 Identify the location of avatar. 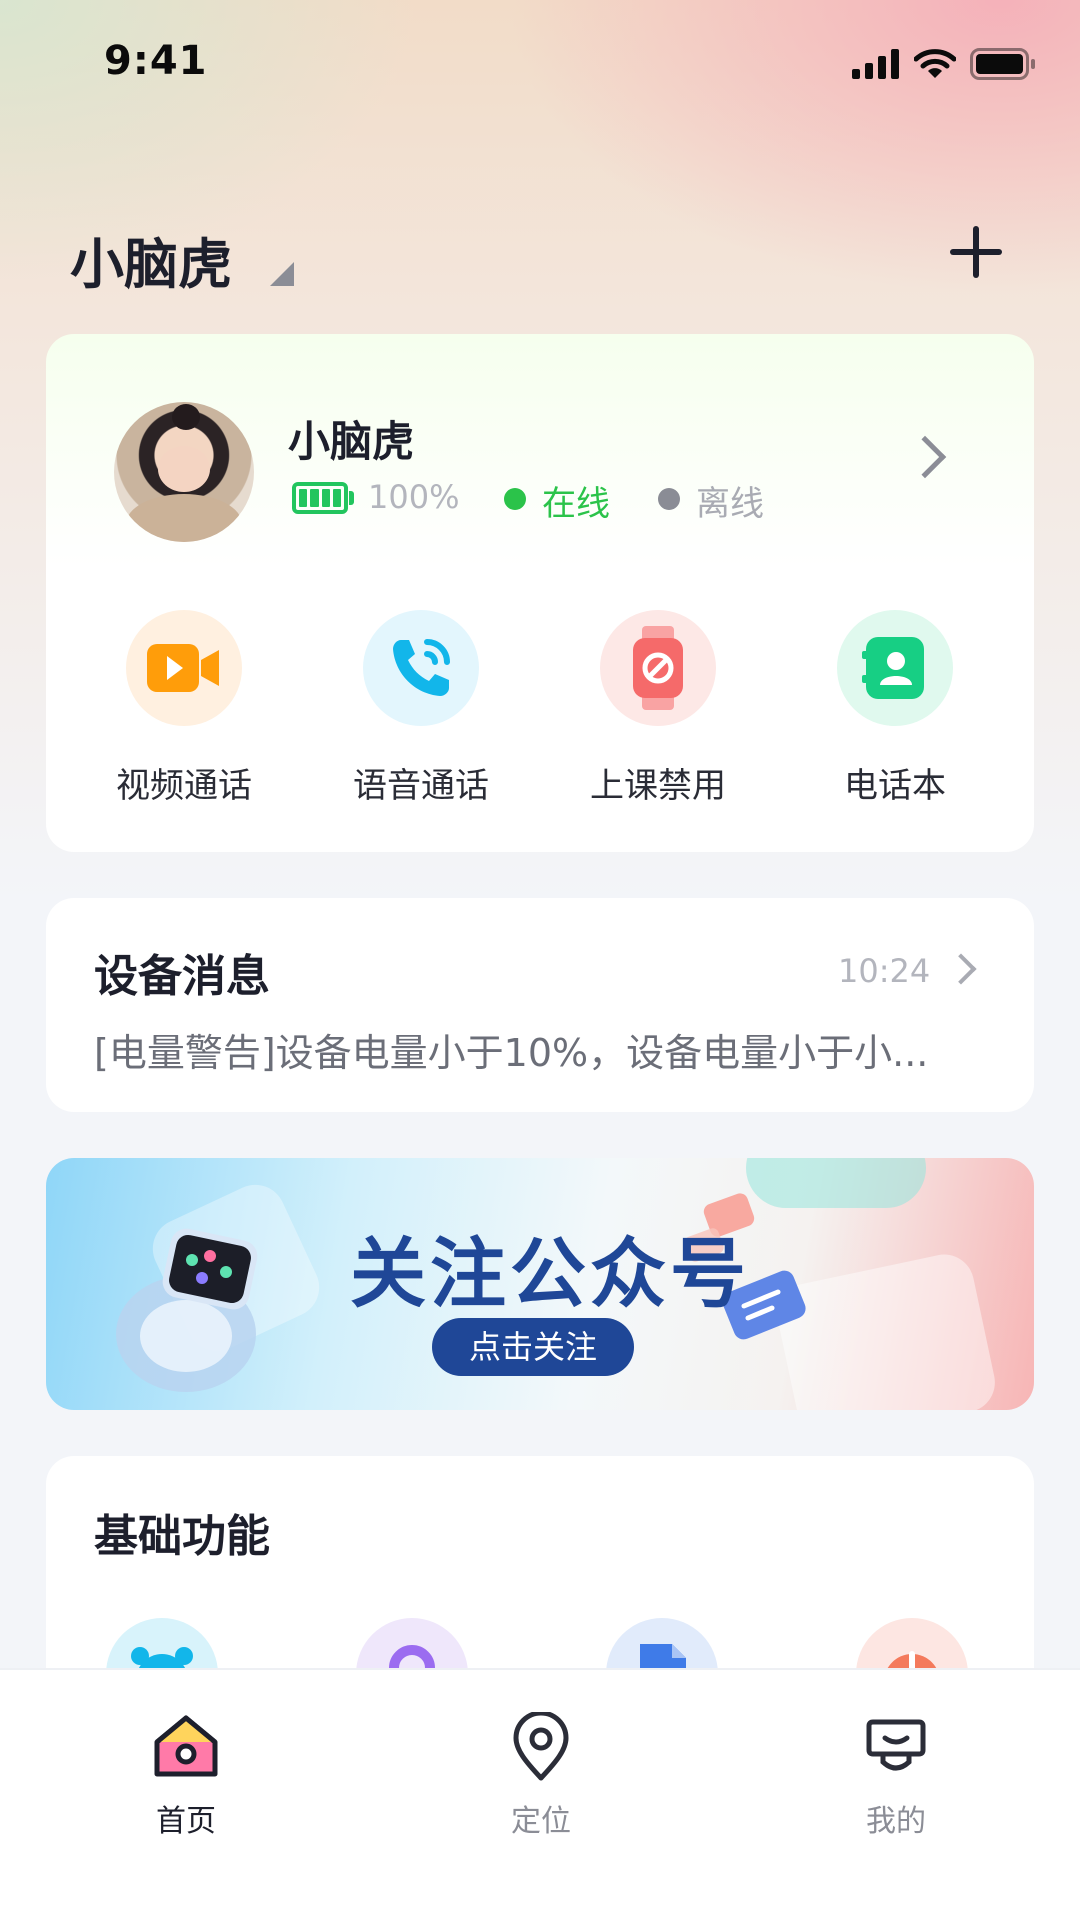
(184, 472).